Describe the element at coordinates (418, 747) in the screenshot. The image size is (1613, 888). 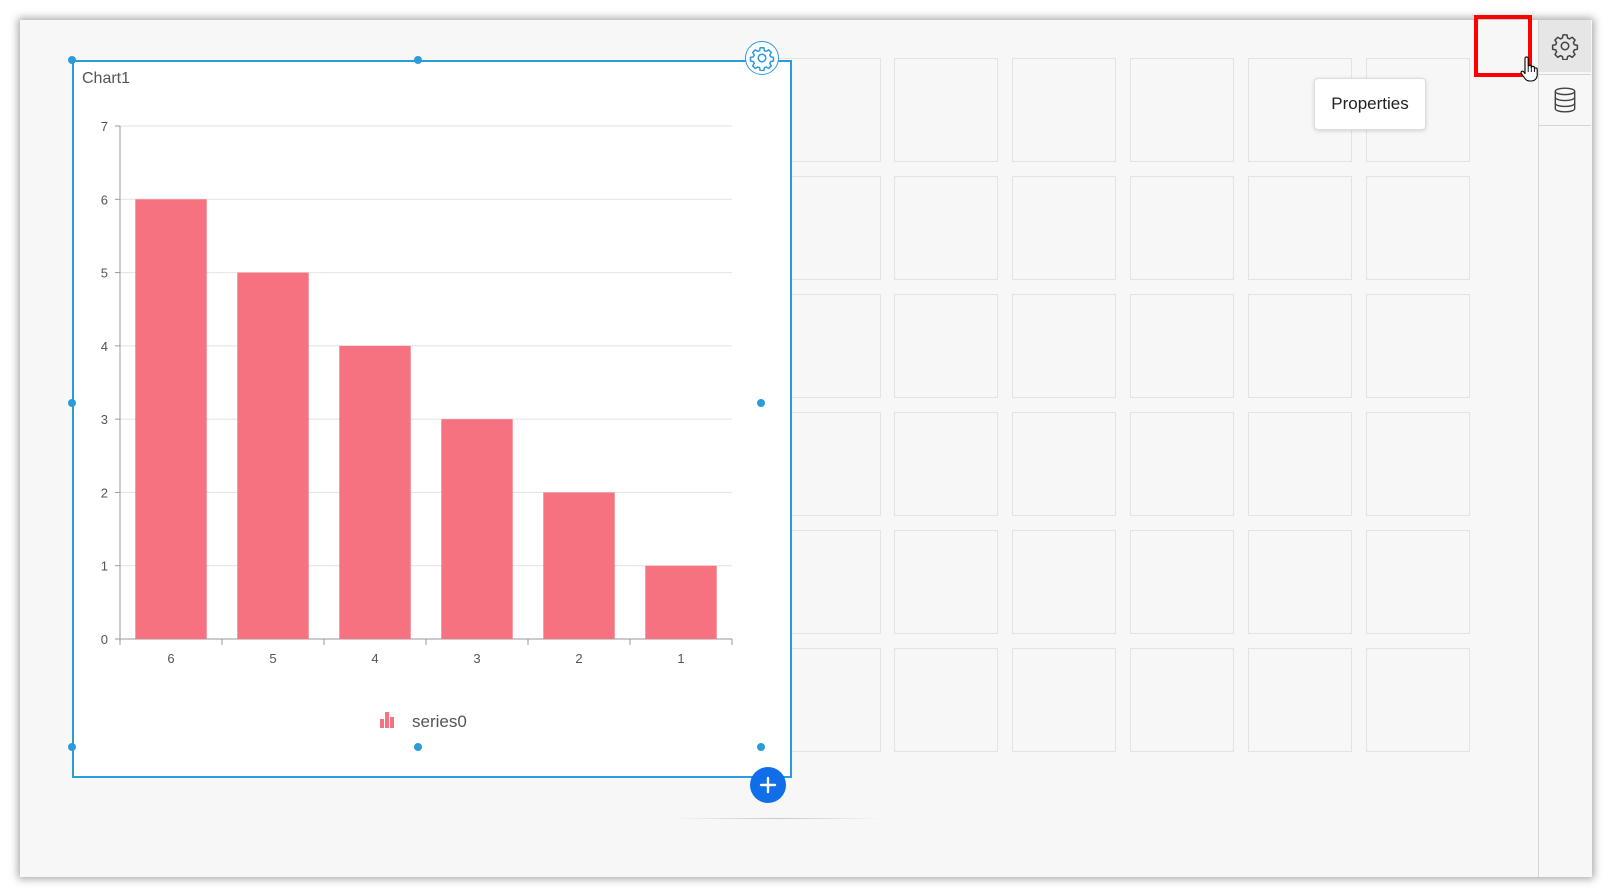
I see `resize-handle-bottom` at that location.